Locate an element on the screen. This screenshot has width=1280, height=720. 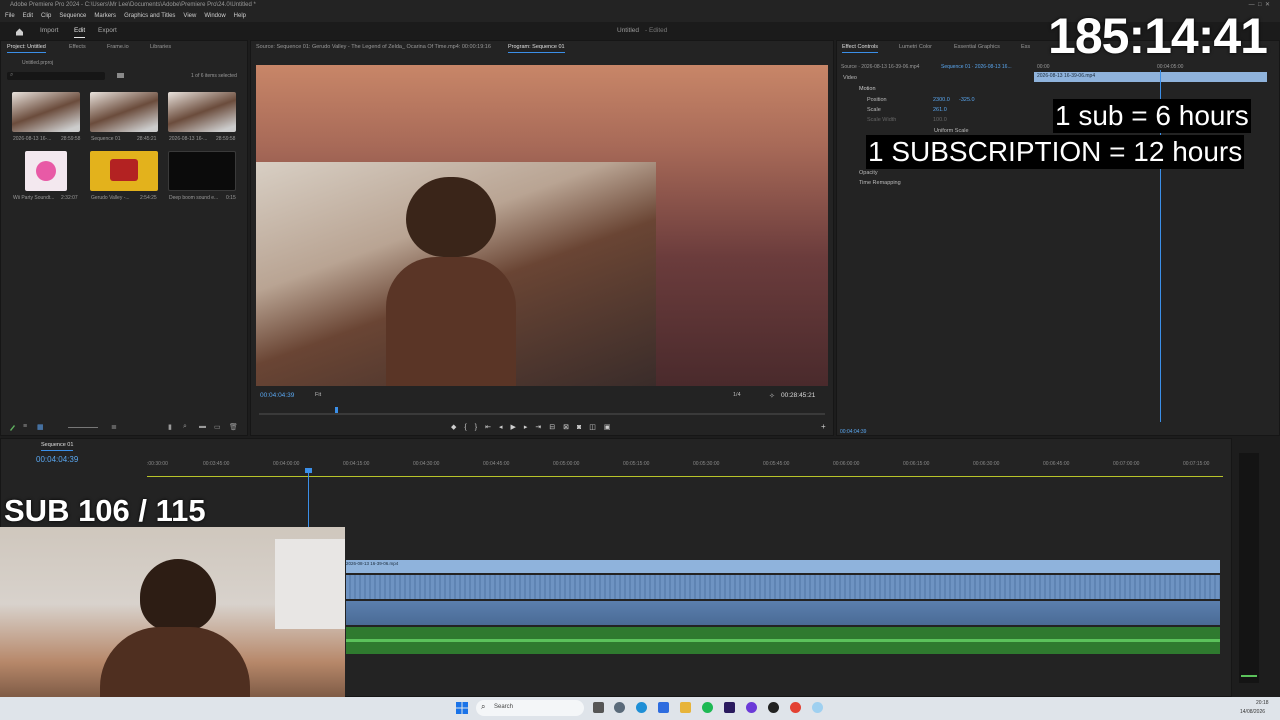
zoom-slider is located at coordinates (83, 427).